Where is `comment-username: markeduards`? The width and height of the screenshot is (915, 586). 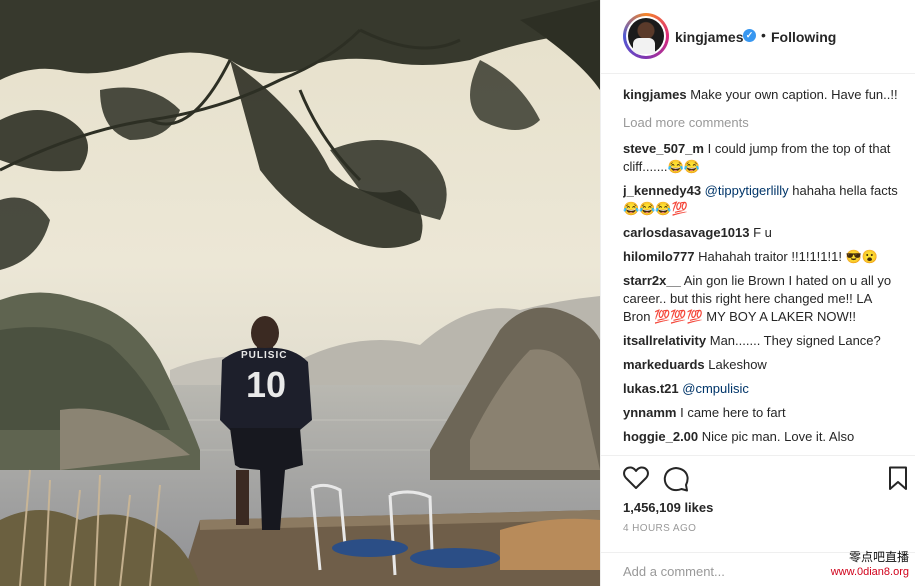 comment-username: markeduards is located at coordinates (664, 364).